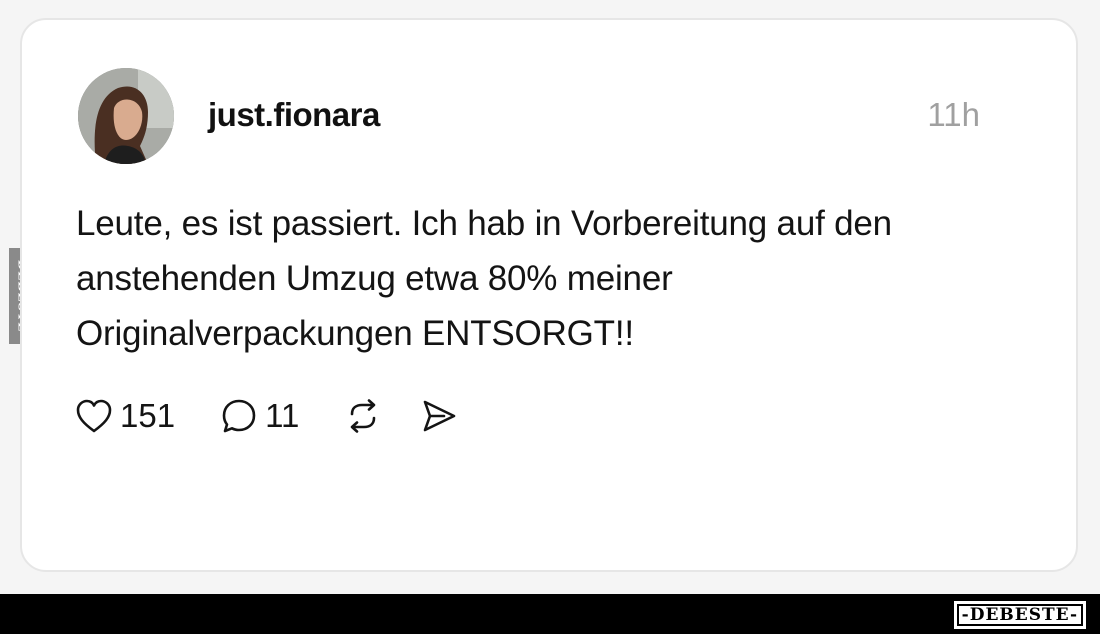  I want to click on like-button: 151, so click(124, 416).